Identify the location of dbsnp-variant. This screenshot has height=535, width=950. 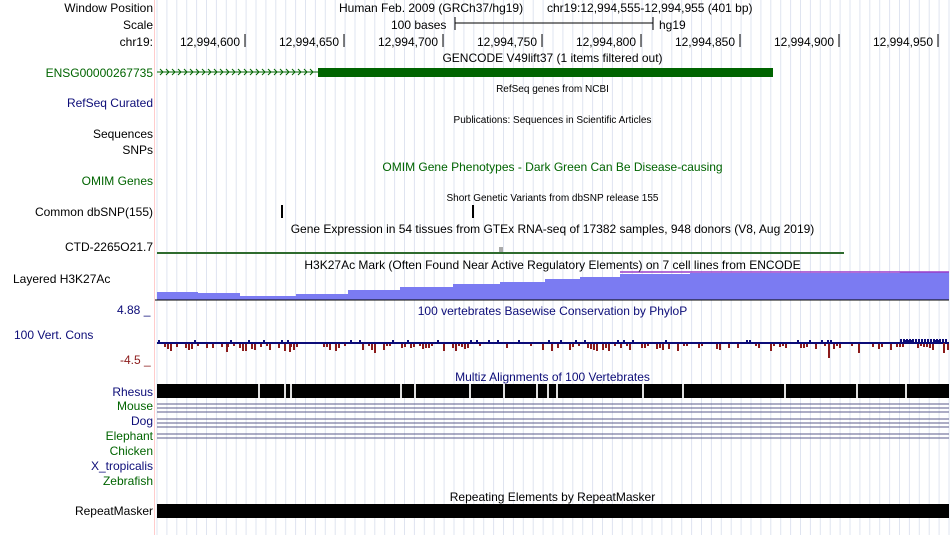
(473, 211).